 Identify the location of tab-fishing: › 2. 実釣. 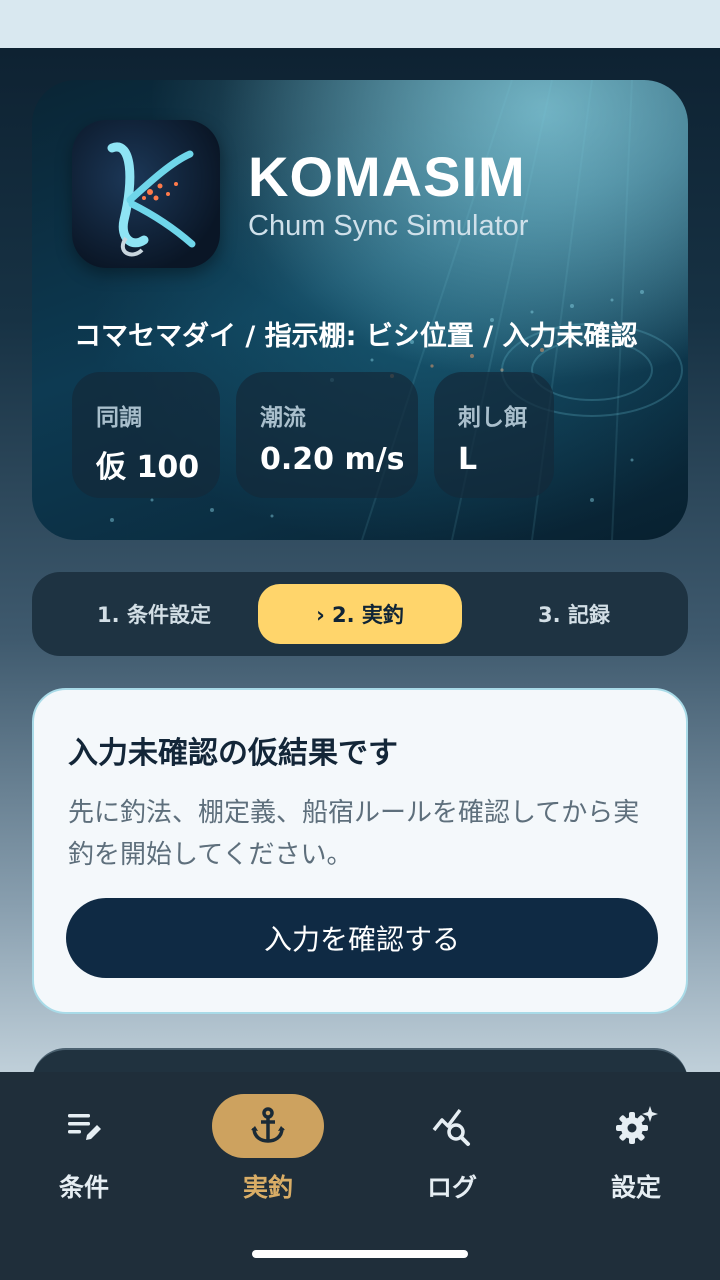
(360, 614).